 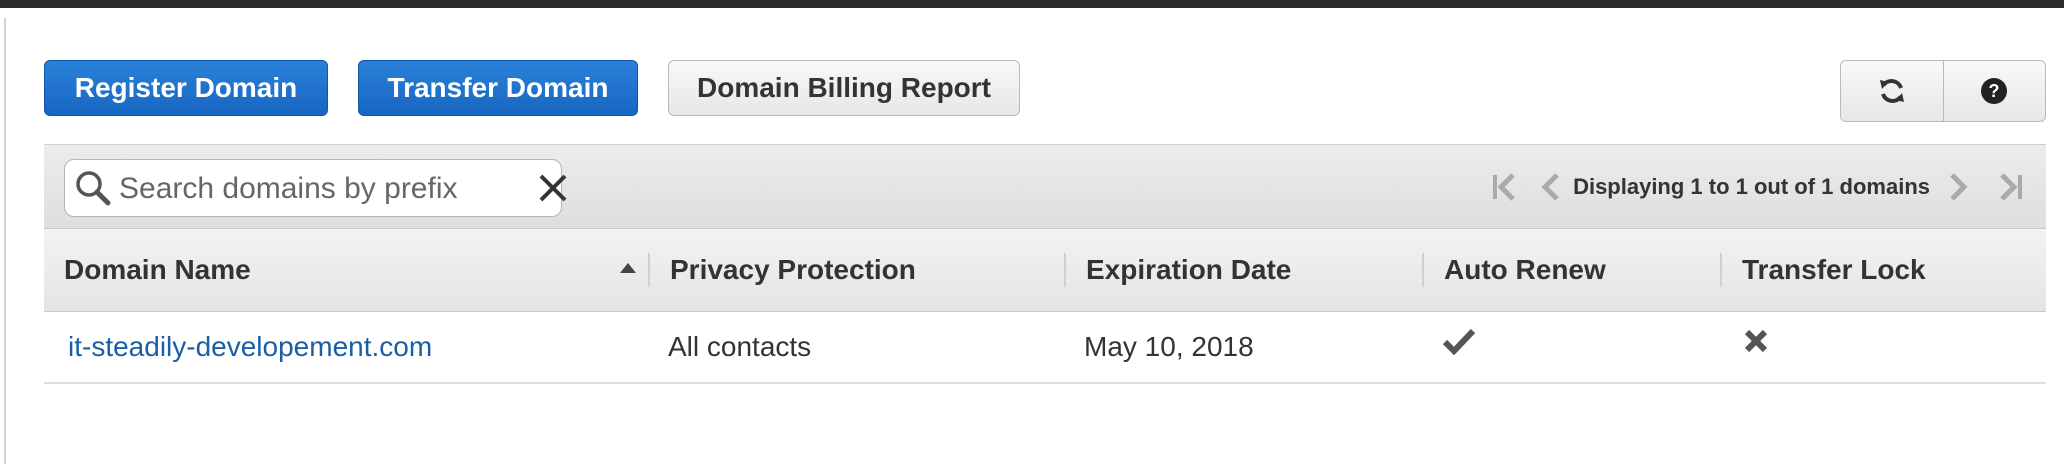 I want to click on column-header-domain-name: Domain Name, so click(x=347, y=270).